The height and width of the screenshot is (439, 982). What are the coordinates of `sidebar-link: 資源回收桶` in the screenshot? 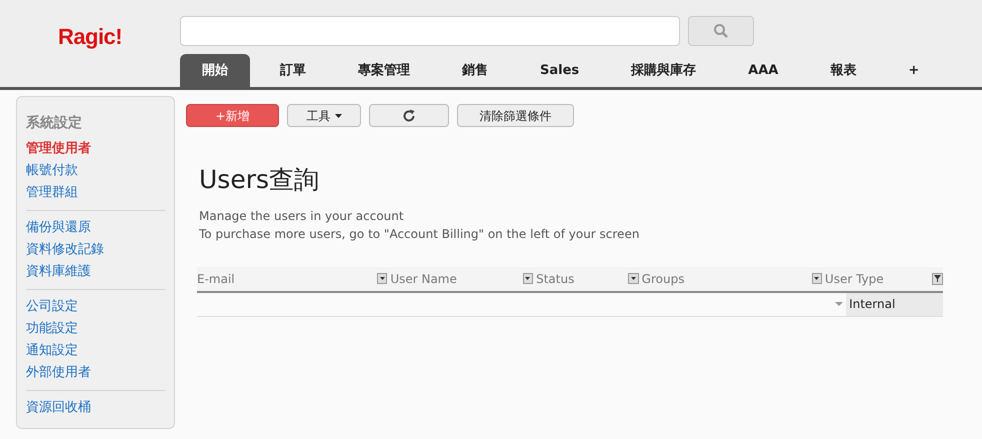 It's located at (58, 408).